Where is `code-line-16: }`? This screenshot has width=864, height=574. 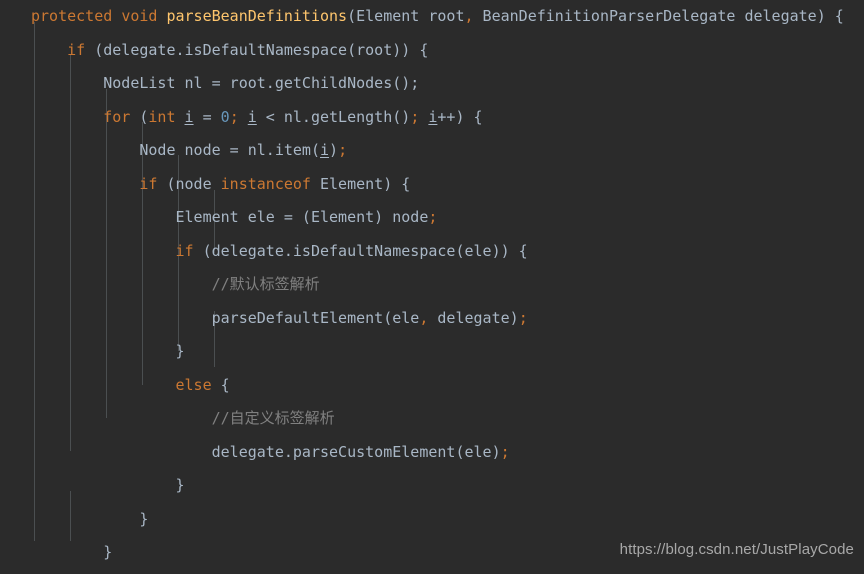 code-line-16: } is located at coordinates (432, 520).